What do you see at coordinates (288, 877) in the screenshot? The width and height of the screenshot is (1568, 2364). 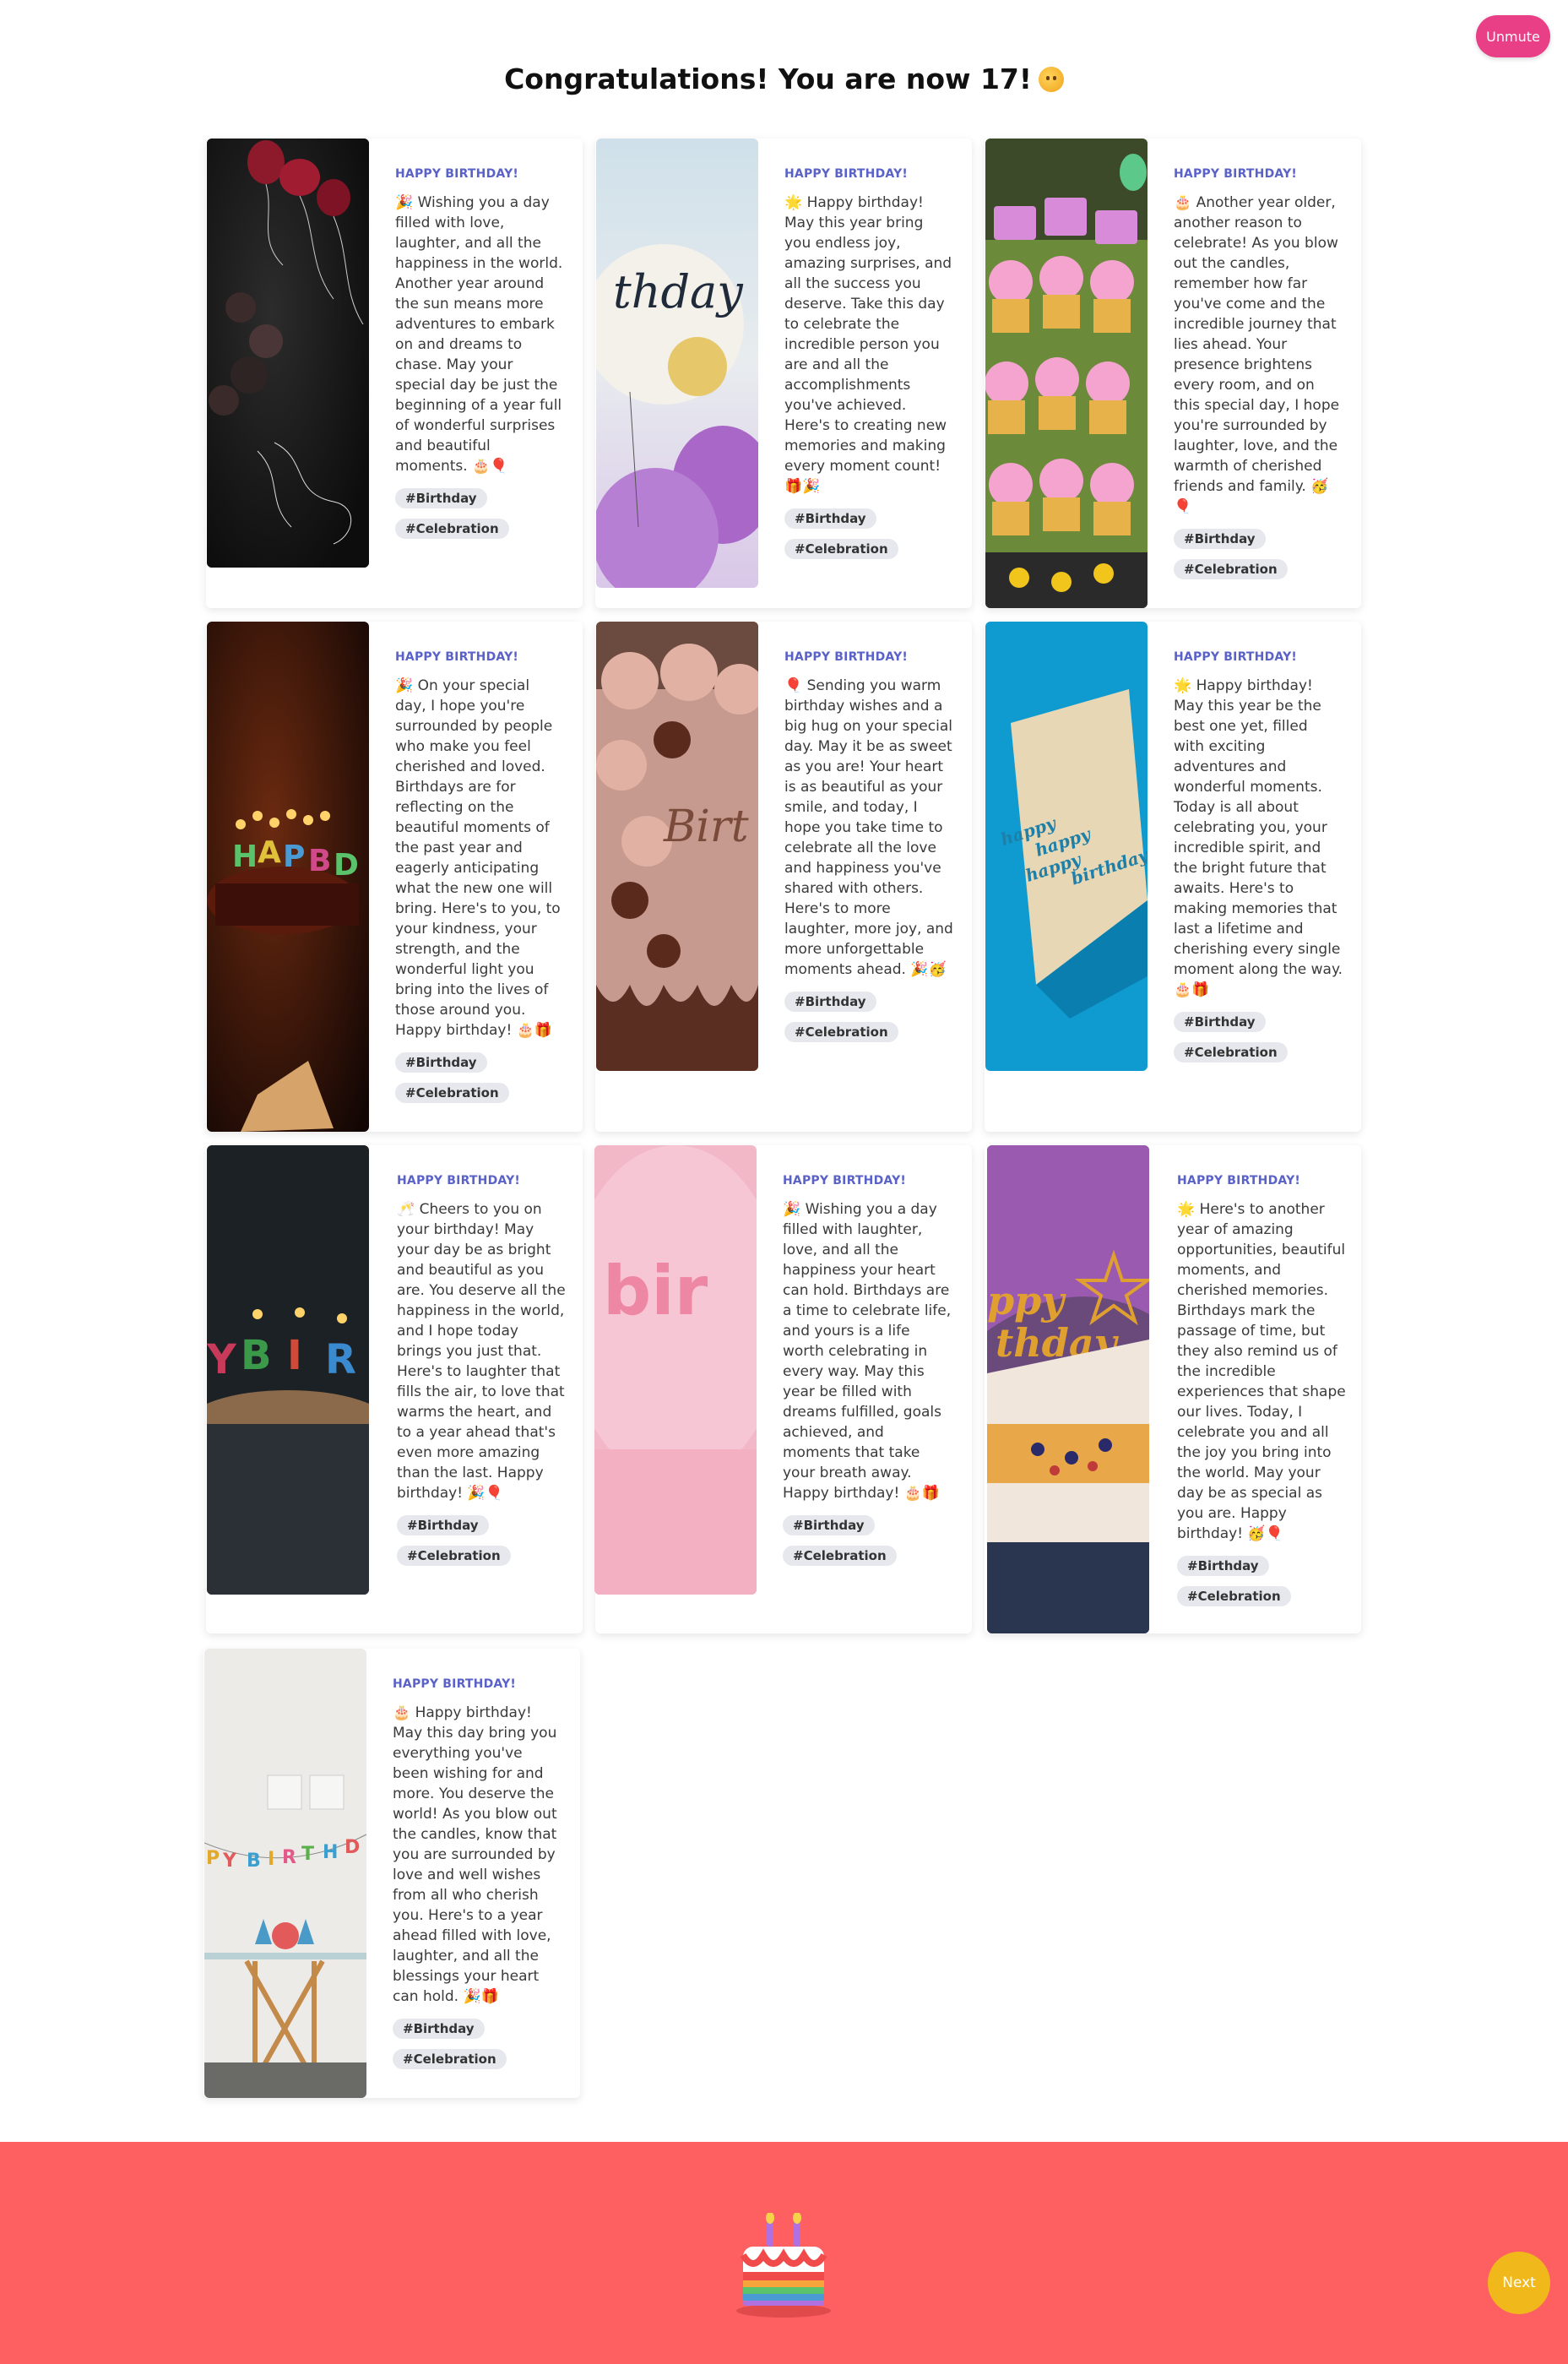 I see `cake-candles-image: HAPBD` at bounding box center [288, 877].